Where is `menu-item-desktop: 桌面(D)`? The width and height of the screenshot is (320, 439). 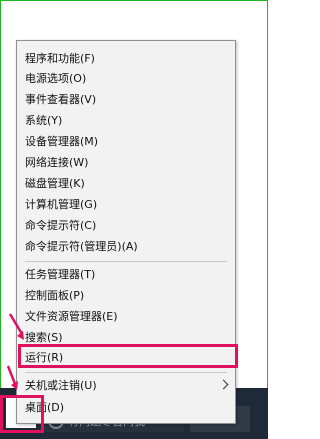 menu-item-desktop: 桌面(D) is located at coordinates (126, 408).